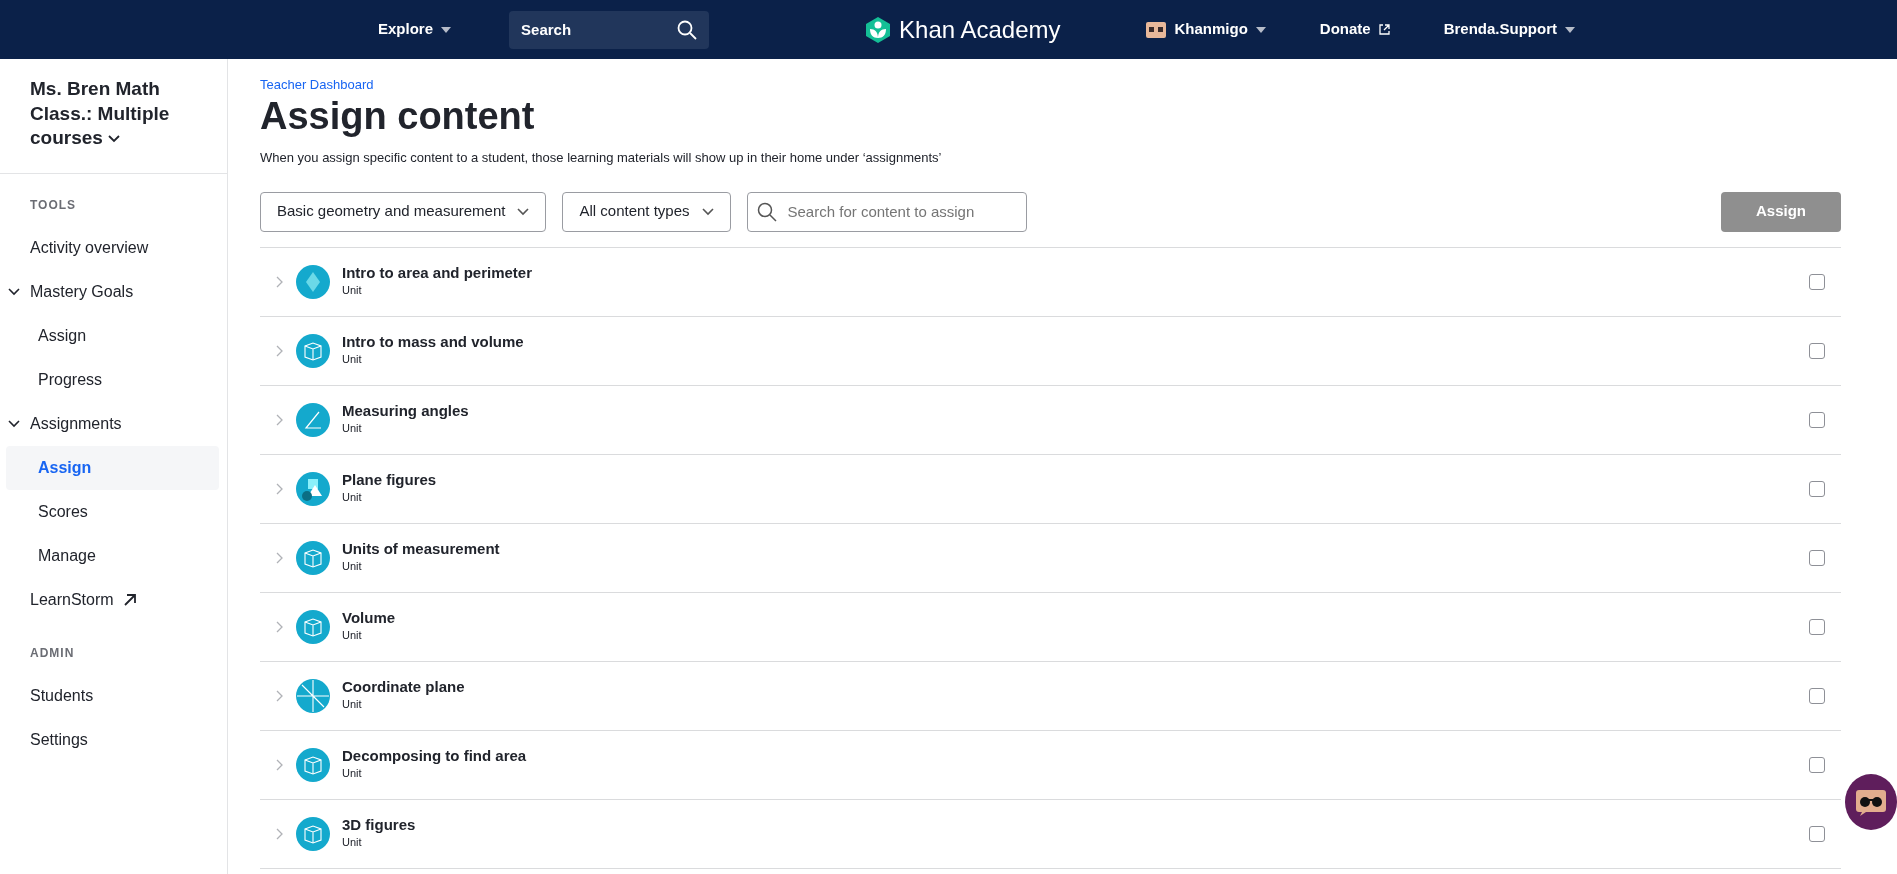 This screenshot has height=874, width=1897. I want to click on external-link-icon, so click(1384, 29).